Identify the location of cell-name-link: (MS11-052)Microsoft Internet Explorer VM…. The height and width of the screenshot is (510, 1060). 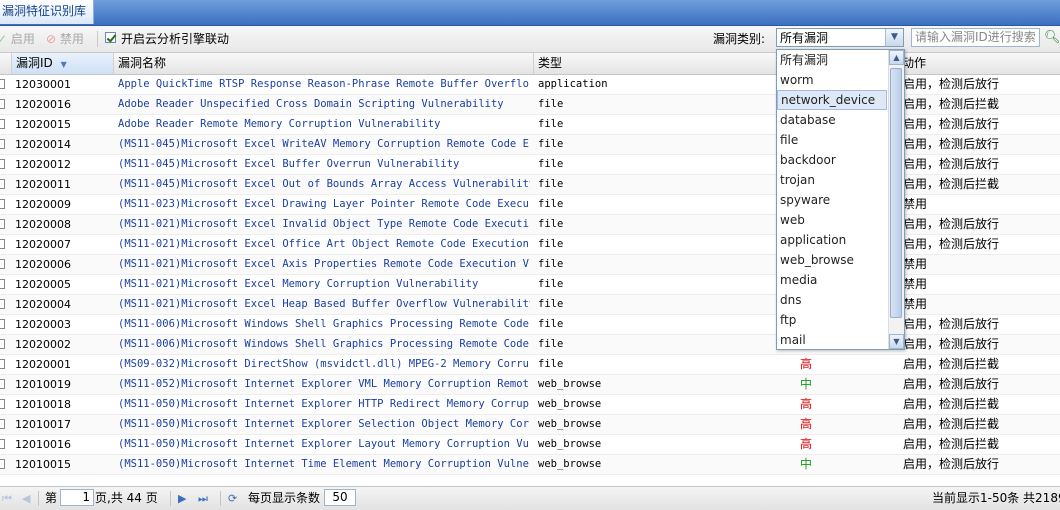
(324, 384).